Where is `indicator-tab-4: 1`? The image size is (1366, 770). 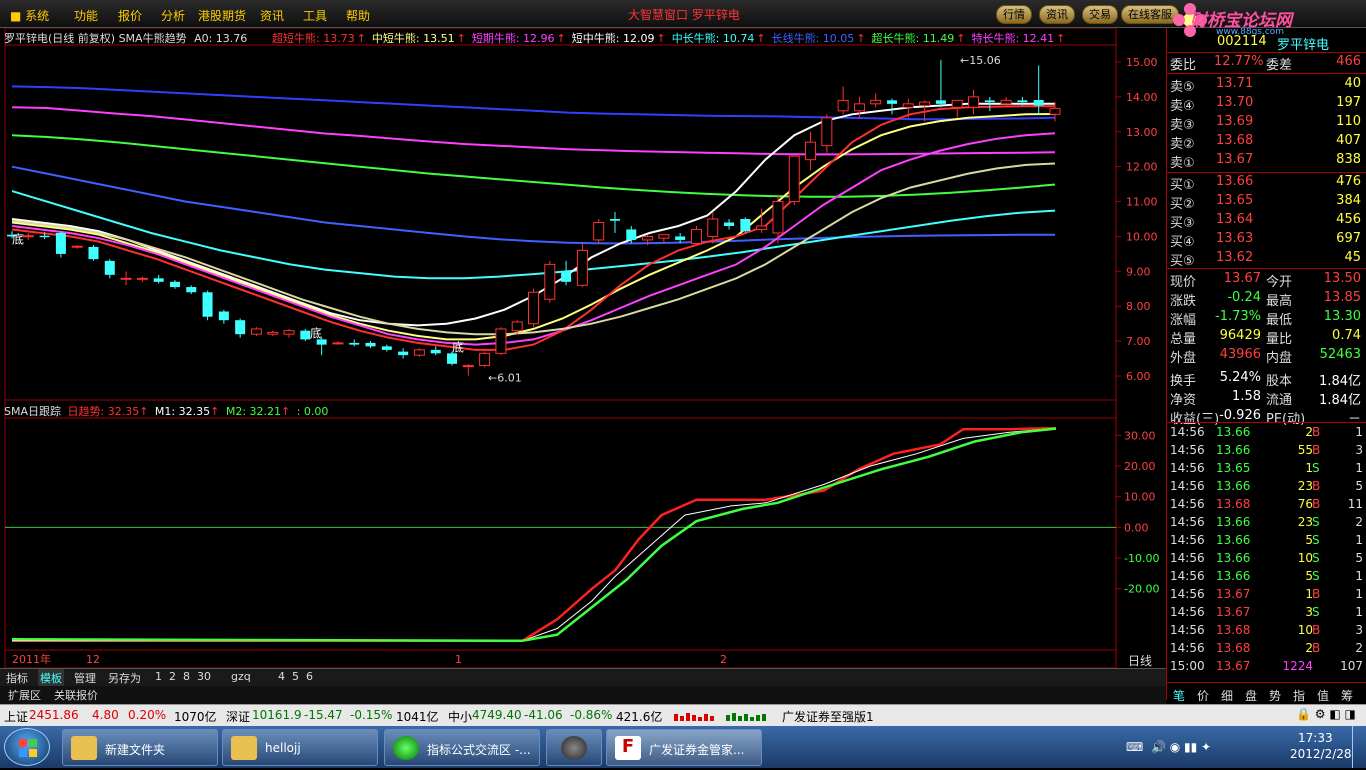
indicator-tab-4: 1 is located at coordinates (158, 677).